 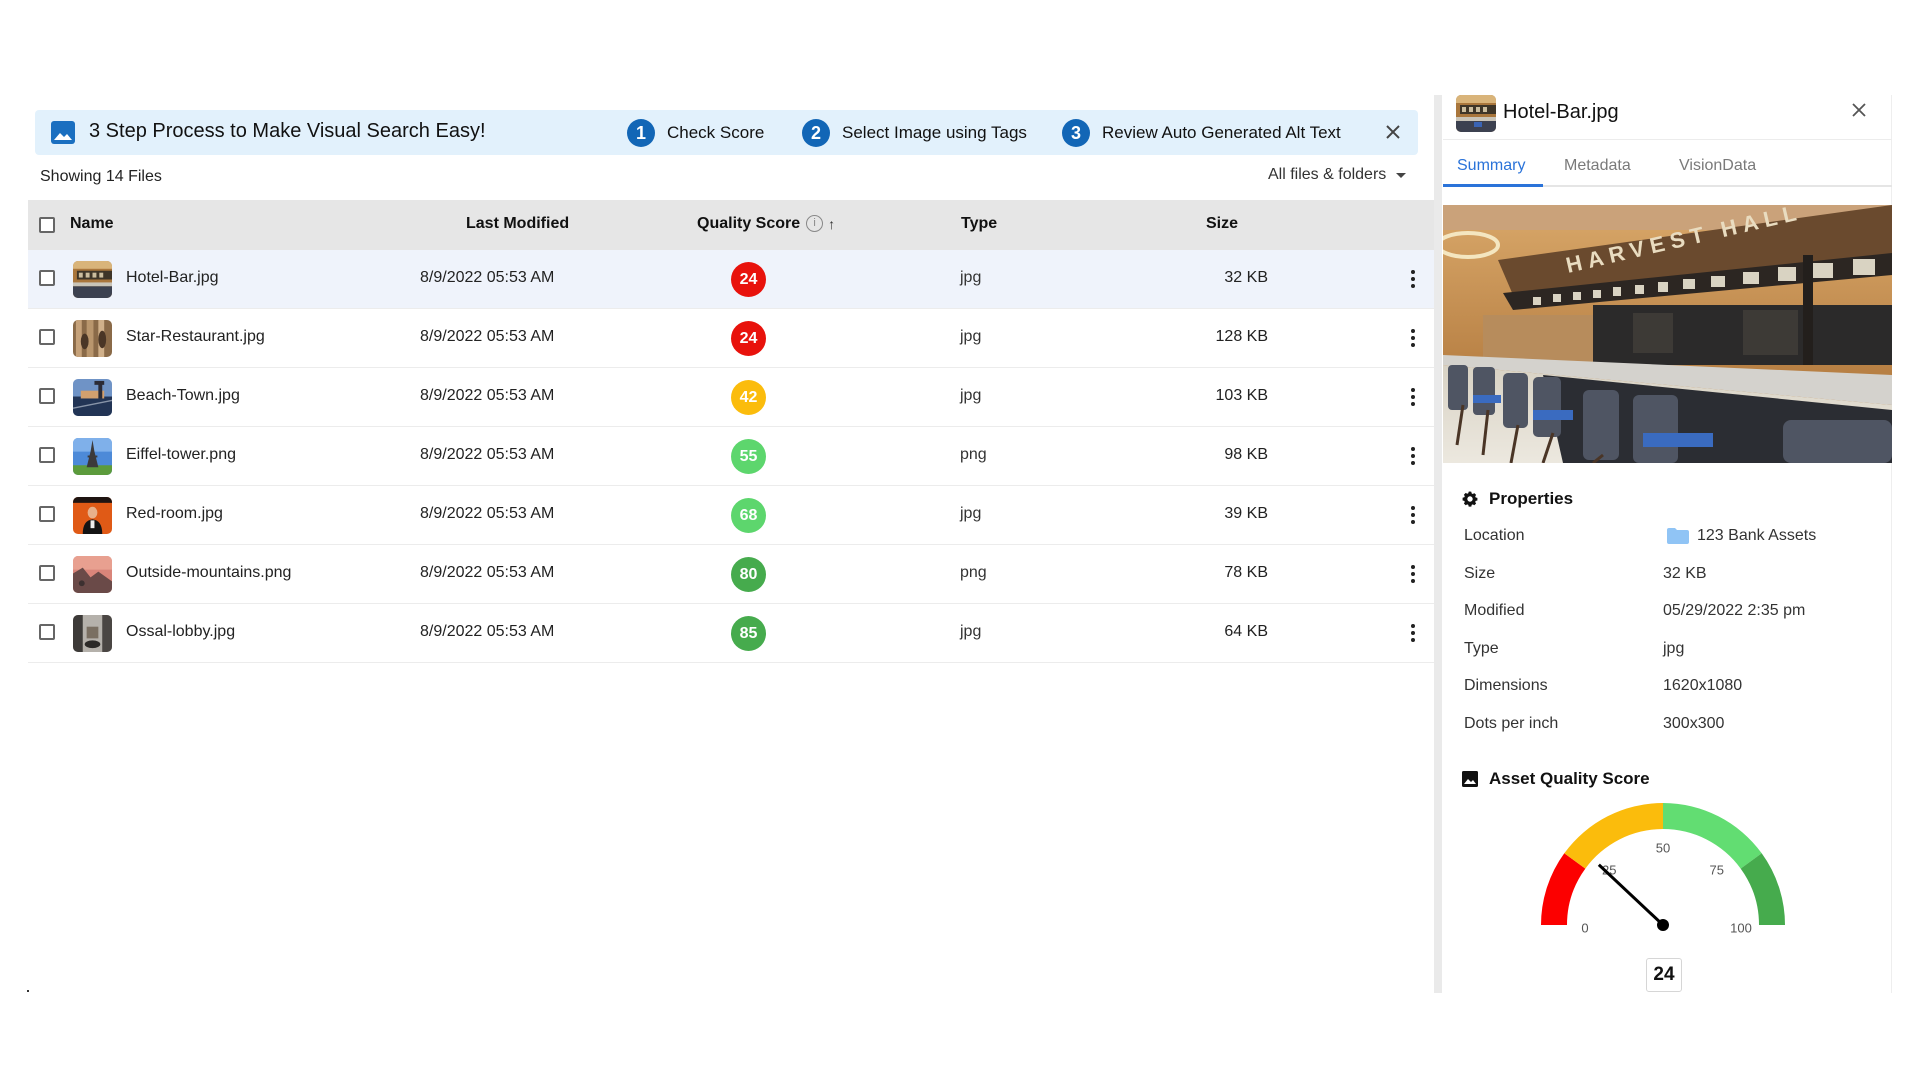 What do you see at coordinates (1221, 132) in the screenshot?
I see `step-label: Review Auto Generated Alt Text` at bounding box center [1221, 132].